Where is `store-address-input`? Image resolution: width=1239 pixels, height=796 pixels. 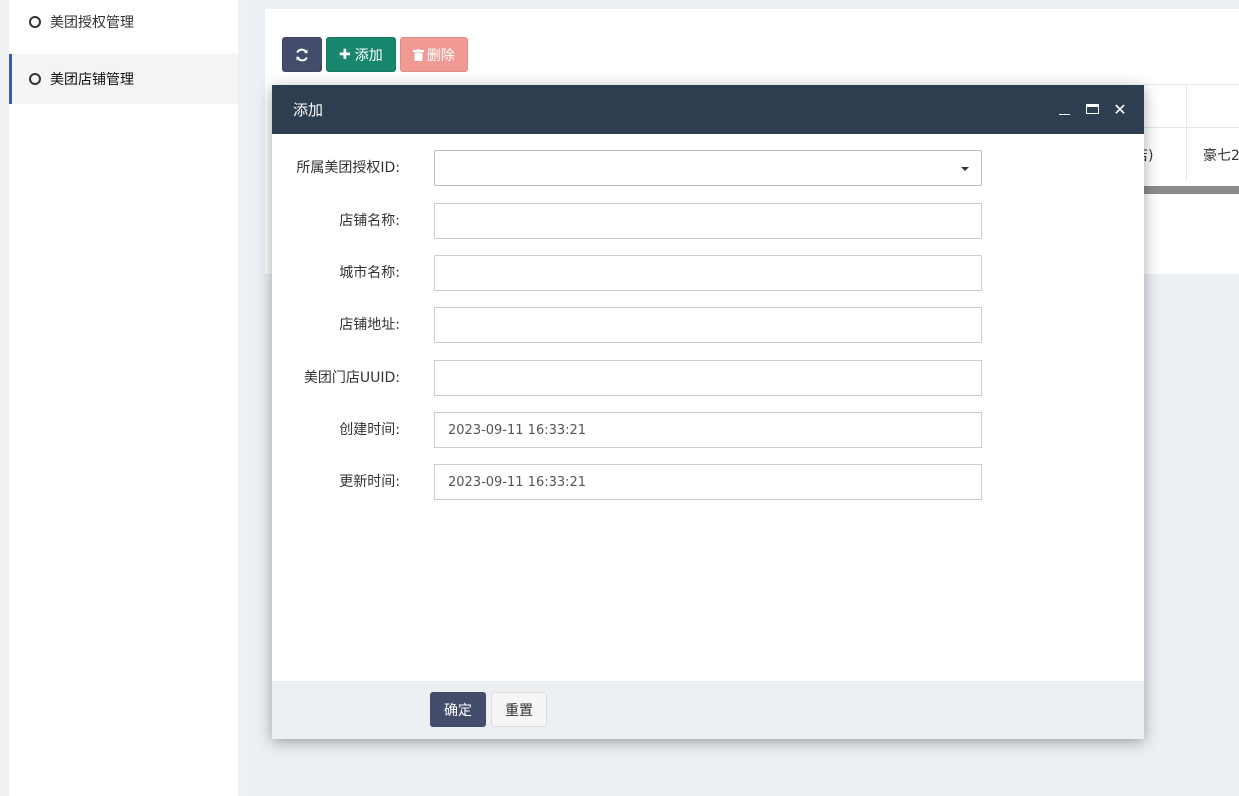
store-address-input is located at coordinates (708, 325).